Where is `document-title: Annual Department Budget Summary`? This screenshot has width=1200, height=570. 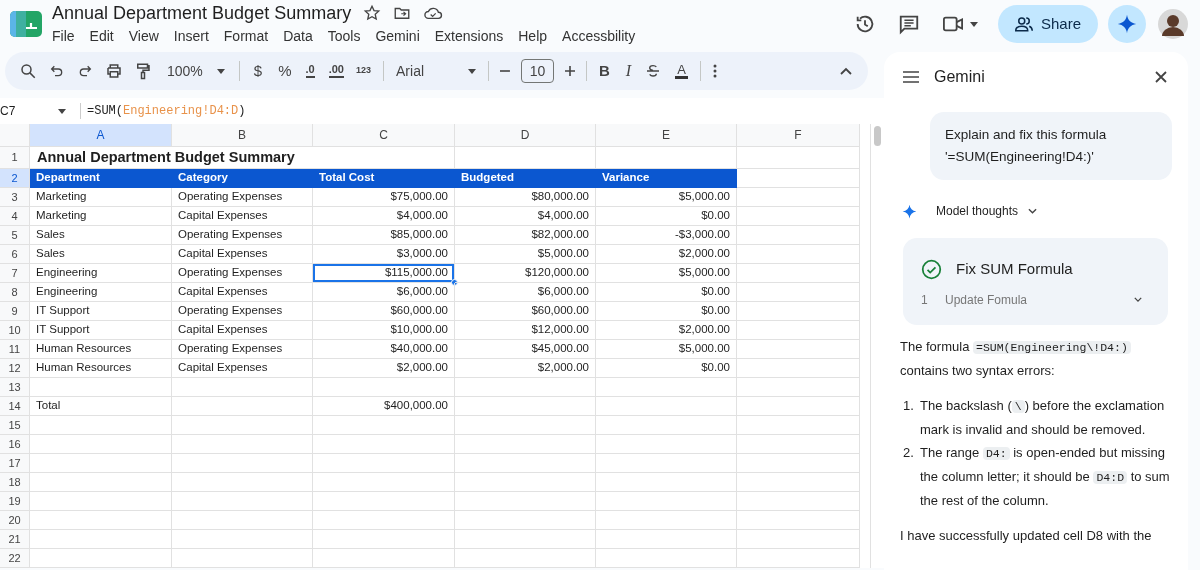 document-title: Annual Department Budget Summary is located at coordinates (202, 13).